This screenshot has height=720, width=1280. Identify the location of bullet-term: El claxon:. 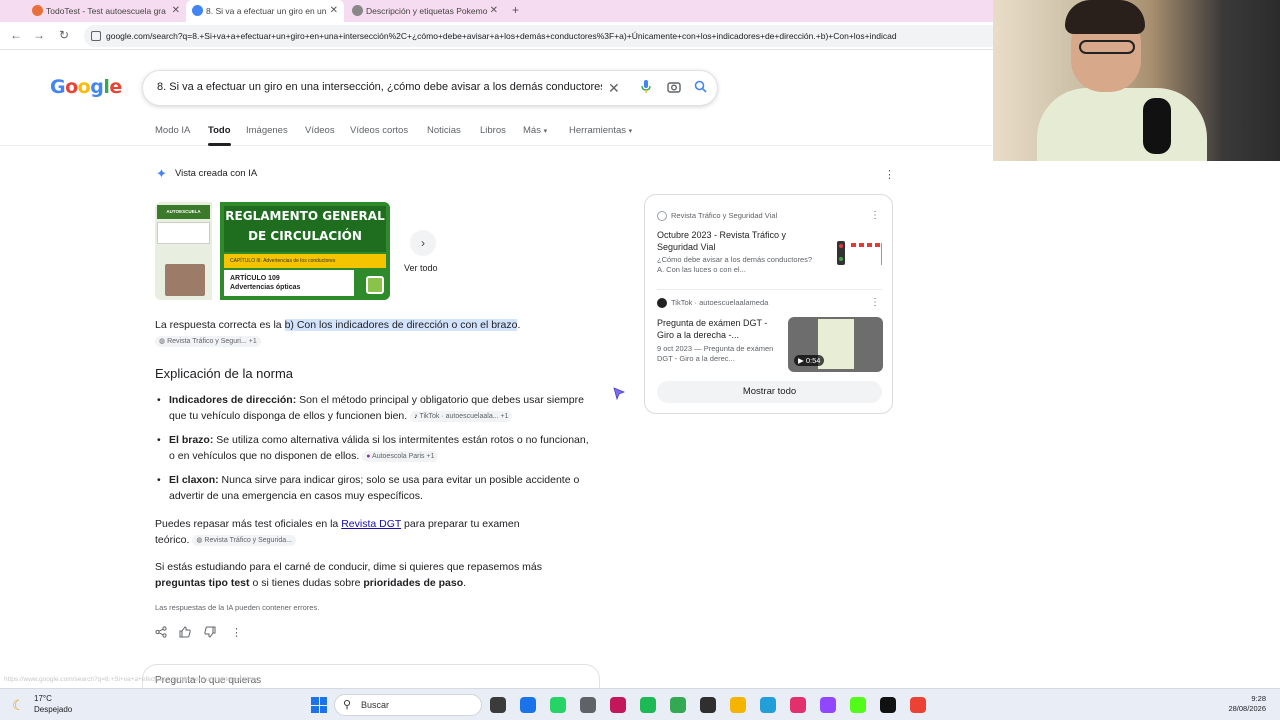
(194, 480).